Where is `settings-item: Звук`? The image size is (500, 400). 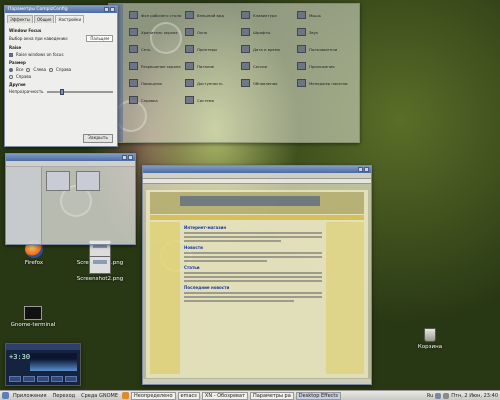 settings-item: Звук is located at coordinates (325, 32).